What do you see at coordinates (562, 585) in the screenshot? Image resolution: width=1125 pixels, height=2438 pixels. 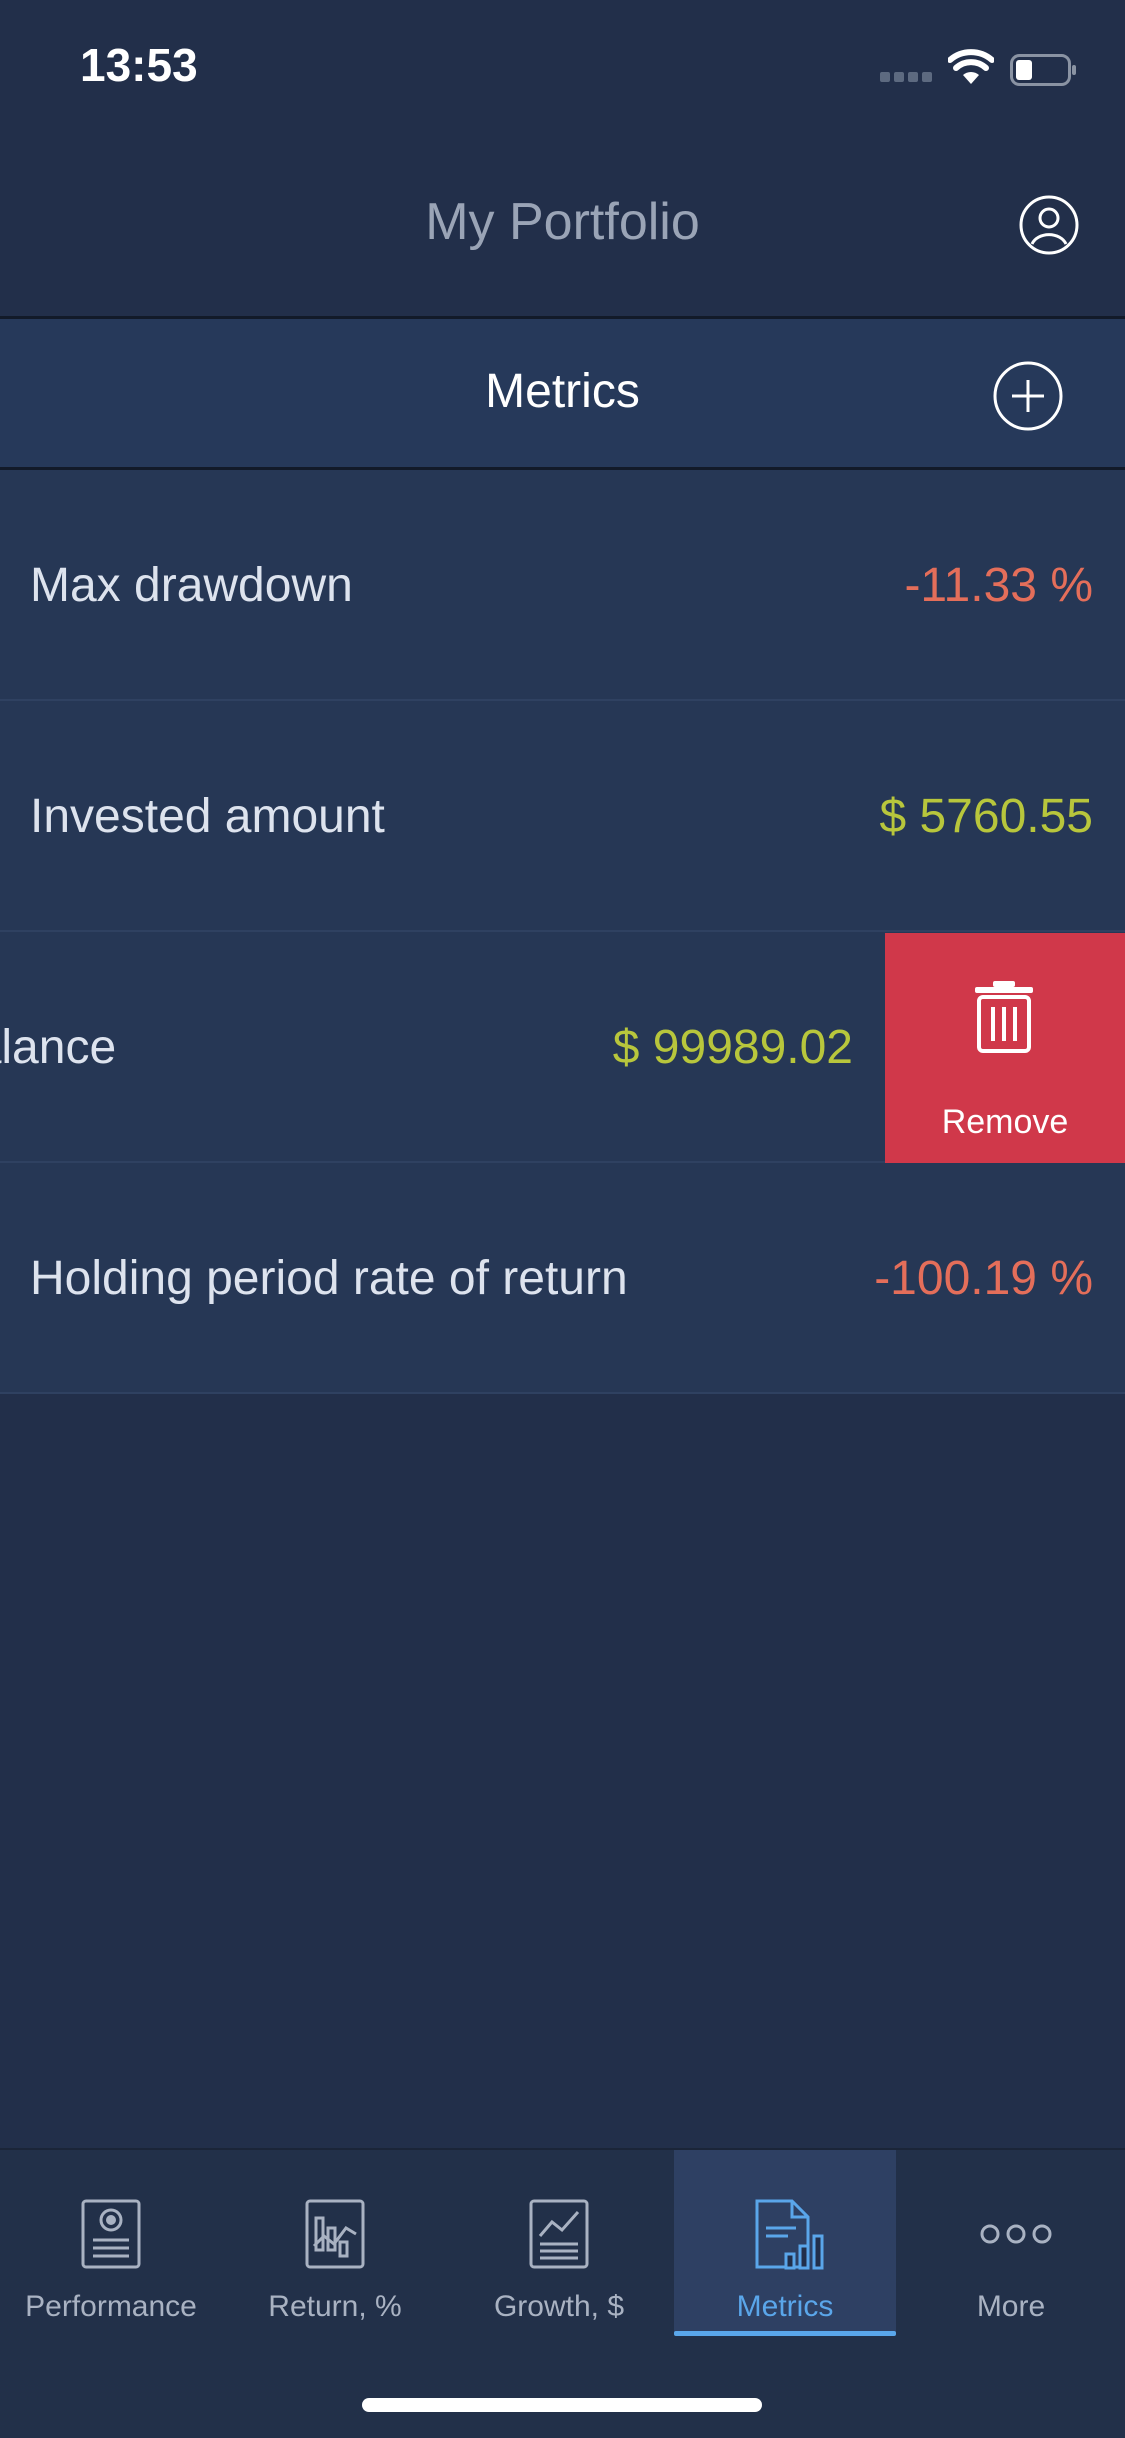 I see `metric-row-max-drawdown: Max drawdown -11.33 %` at bounding box center [562, 585].